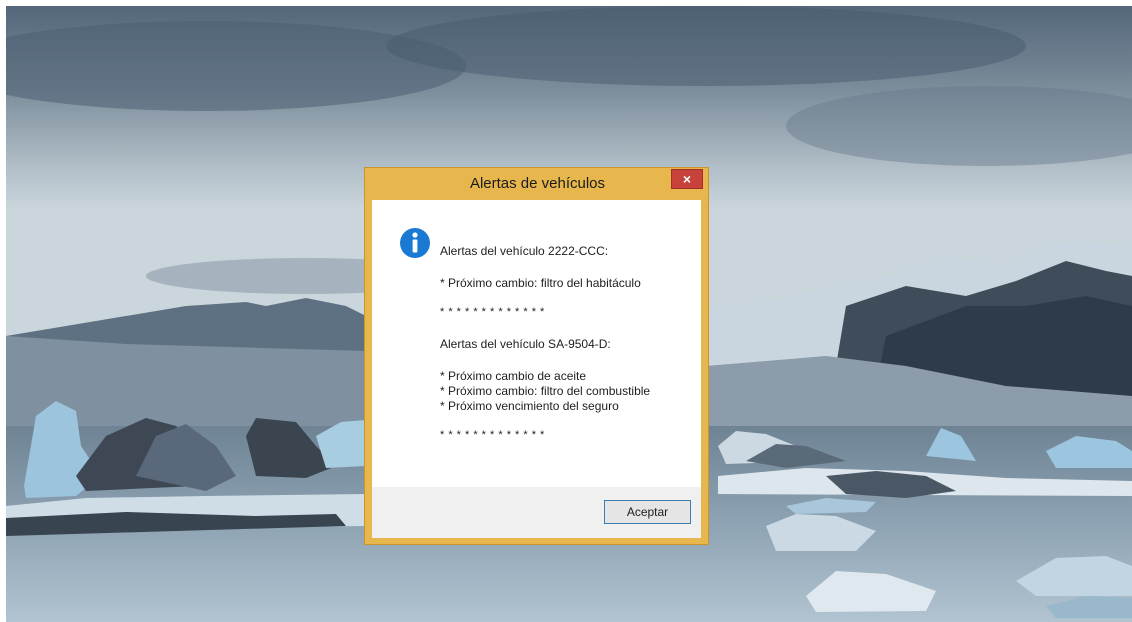 This screenshot has width=1132, height=622. Describe the element at coordinates (545, 391) in the screenshot. I see `message-line: * Próximo cambio: filtro del combustible` at that location.